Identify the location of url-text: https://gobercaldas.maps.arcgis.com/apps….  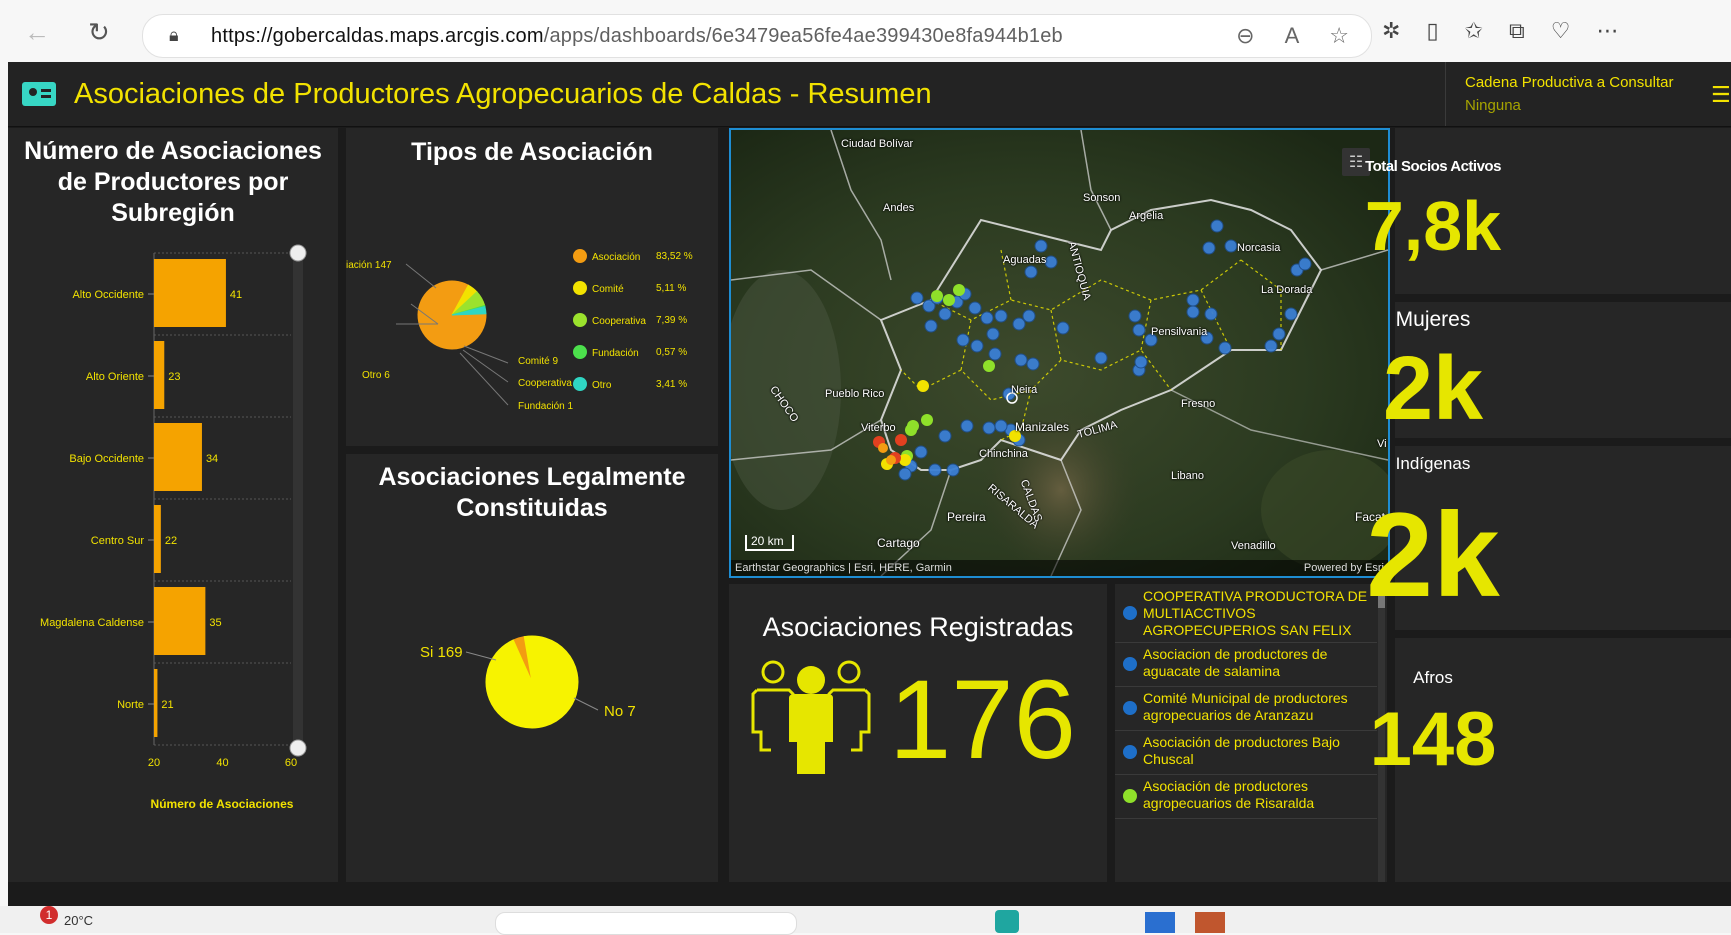
(637, 36).